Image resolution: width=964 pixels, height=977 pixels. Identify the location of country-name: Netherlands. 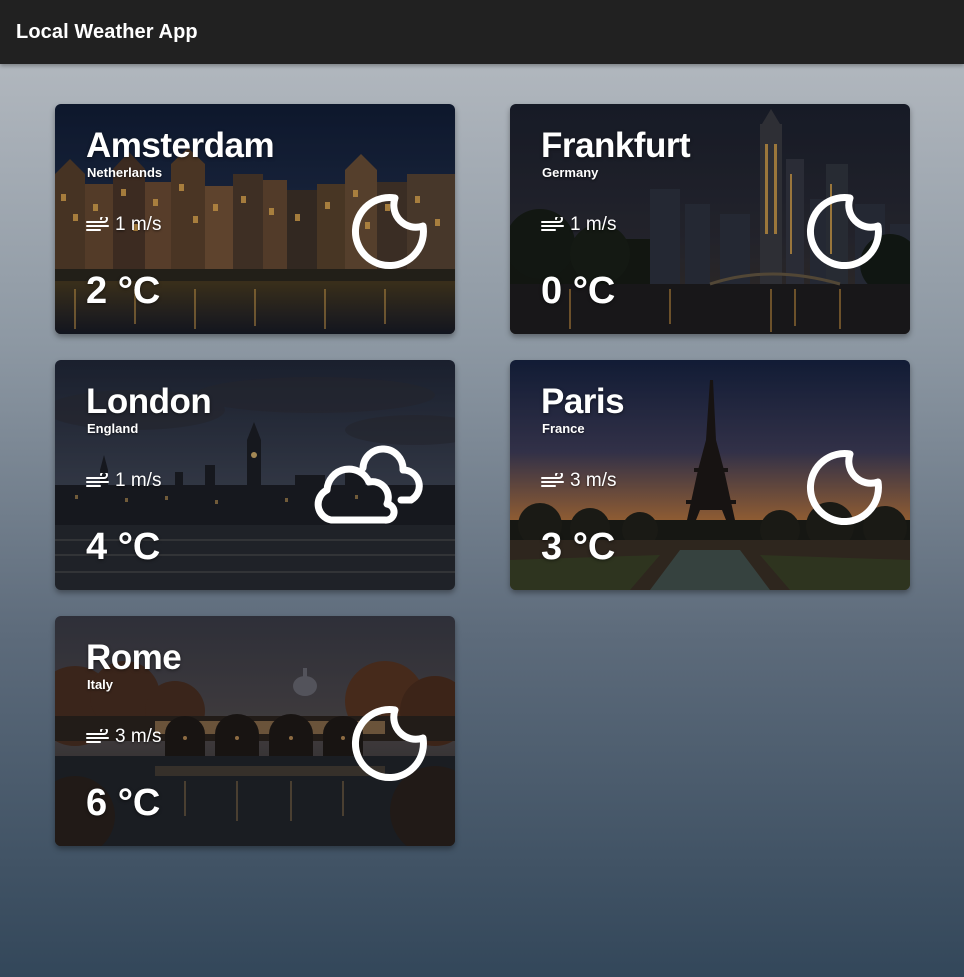
(125, 172).